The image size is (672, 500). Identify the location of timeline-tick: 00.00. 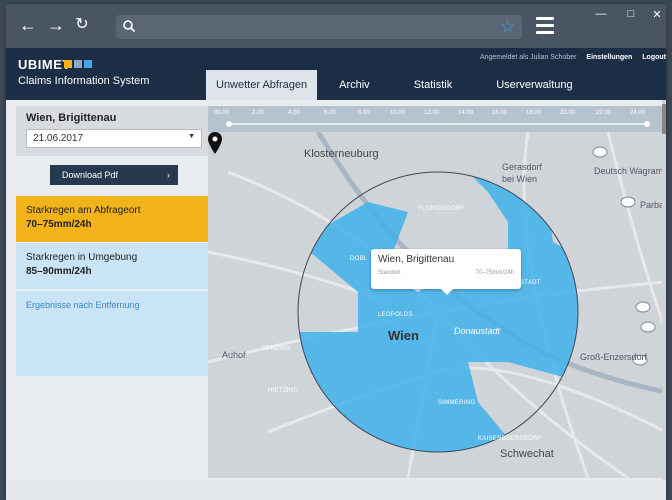
(222, 113).